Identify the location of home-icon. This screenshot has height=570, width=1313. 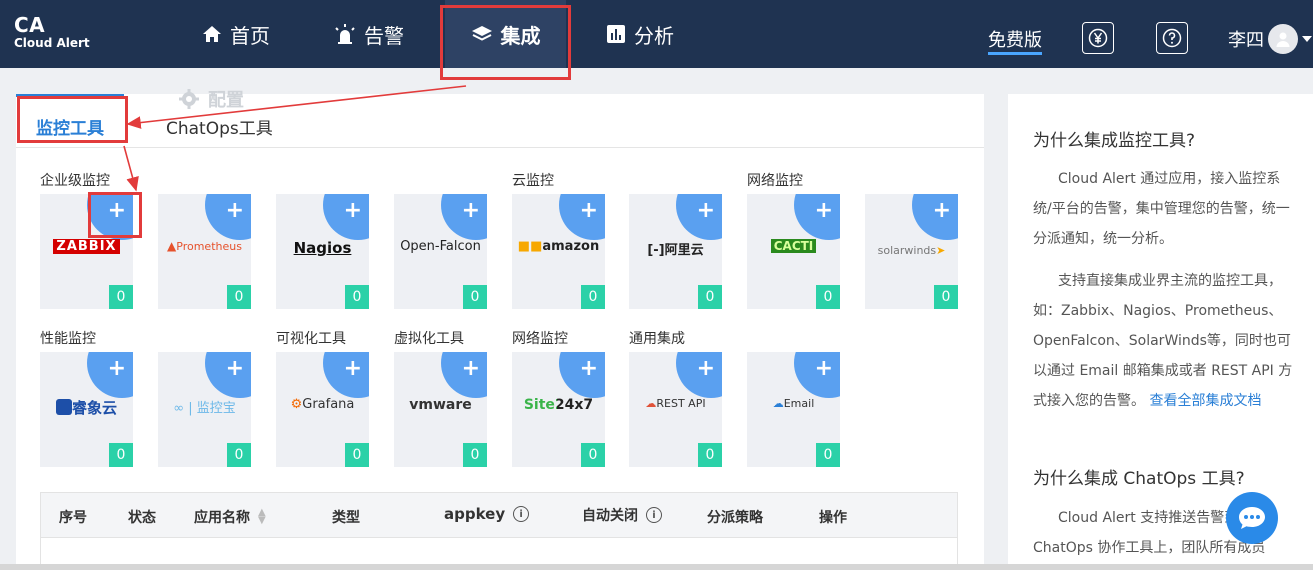
(212, 34).